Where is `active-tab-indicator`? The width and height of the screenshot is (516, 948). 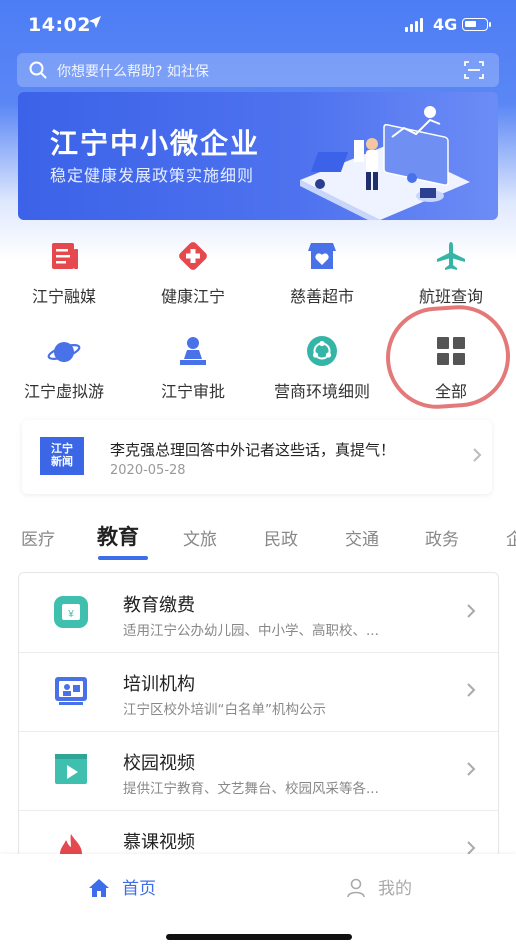 active-tab-indicator is located at coordinates (123, 558).